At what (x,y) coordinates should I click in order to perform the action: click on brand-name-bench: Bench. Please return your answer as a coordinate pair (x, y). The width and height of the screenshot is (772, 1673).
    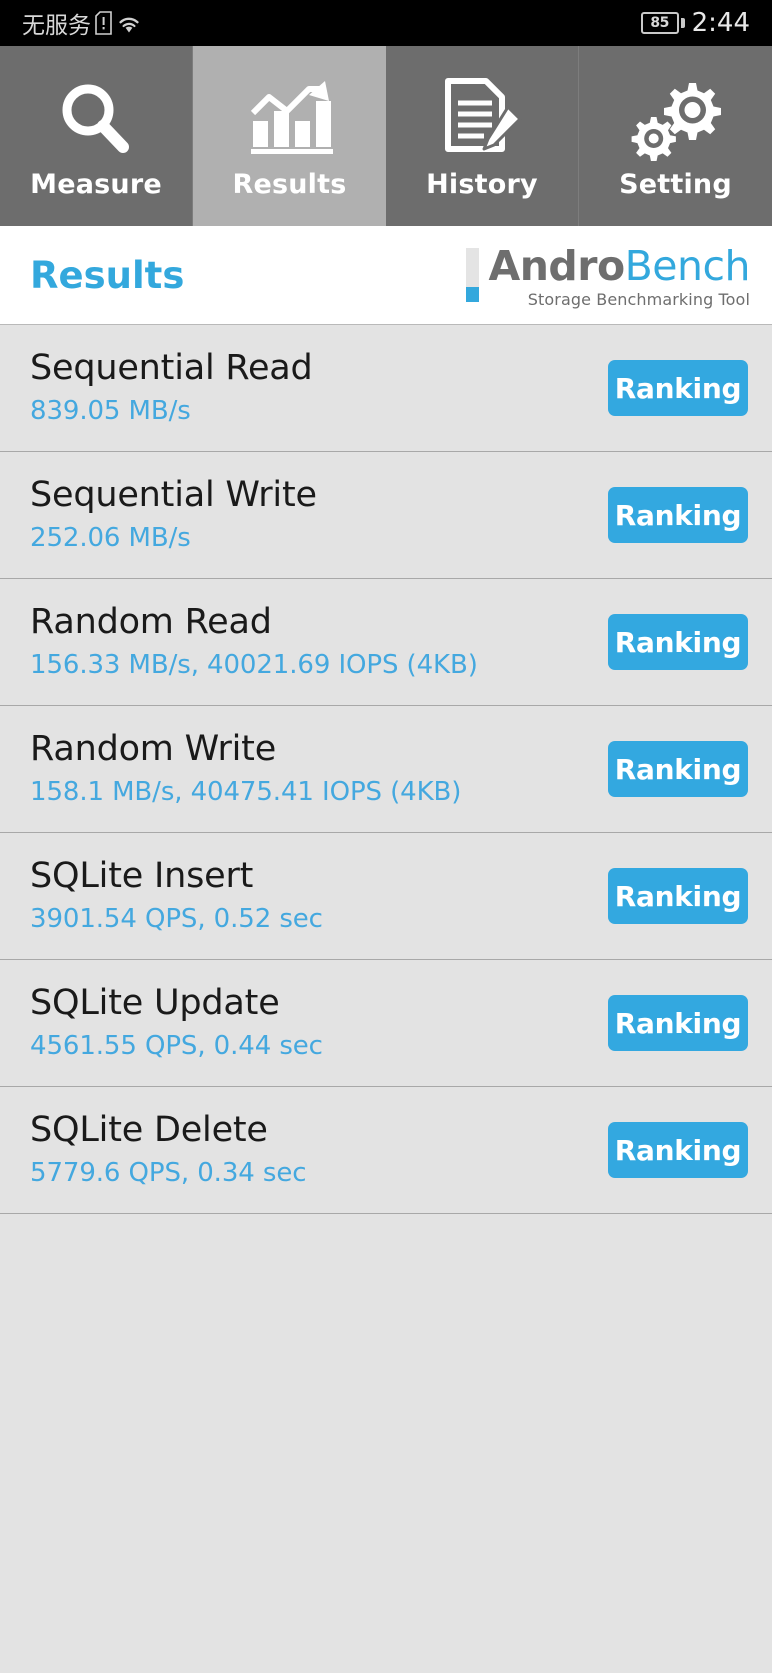
    Looking at the image, I should click on (687, 266).